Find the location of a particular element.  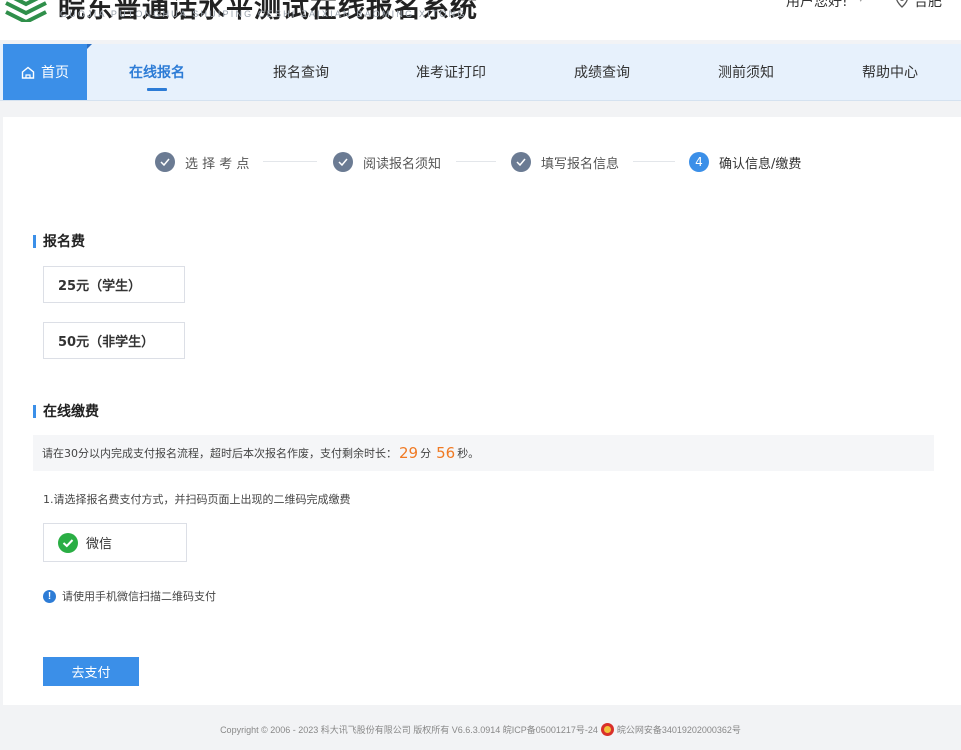

fee-title: 报名费 is located at coordinates (64, 242).